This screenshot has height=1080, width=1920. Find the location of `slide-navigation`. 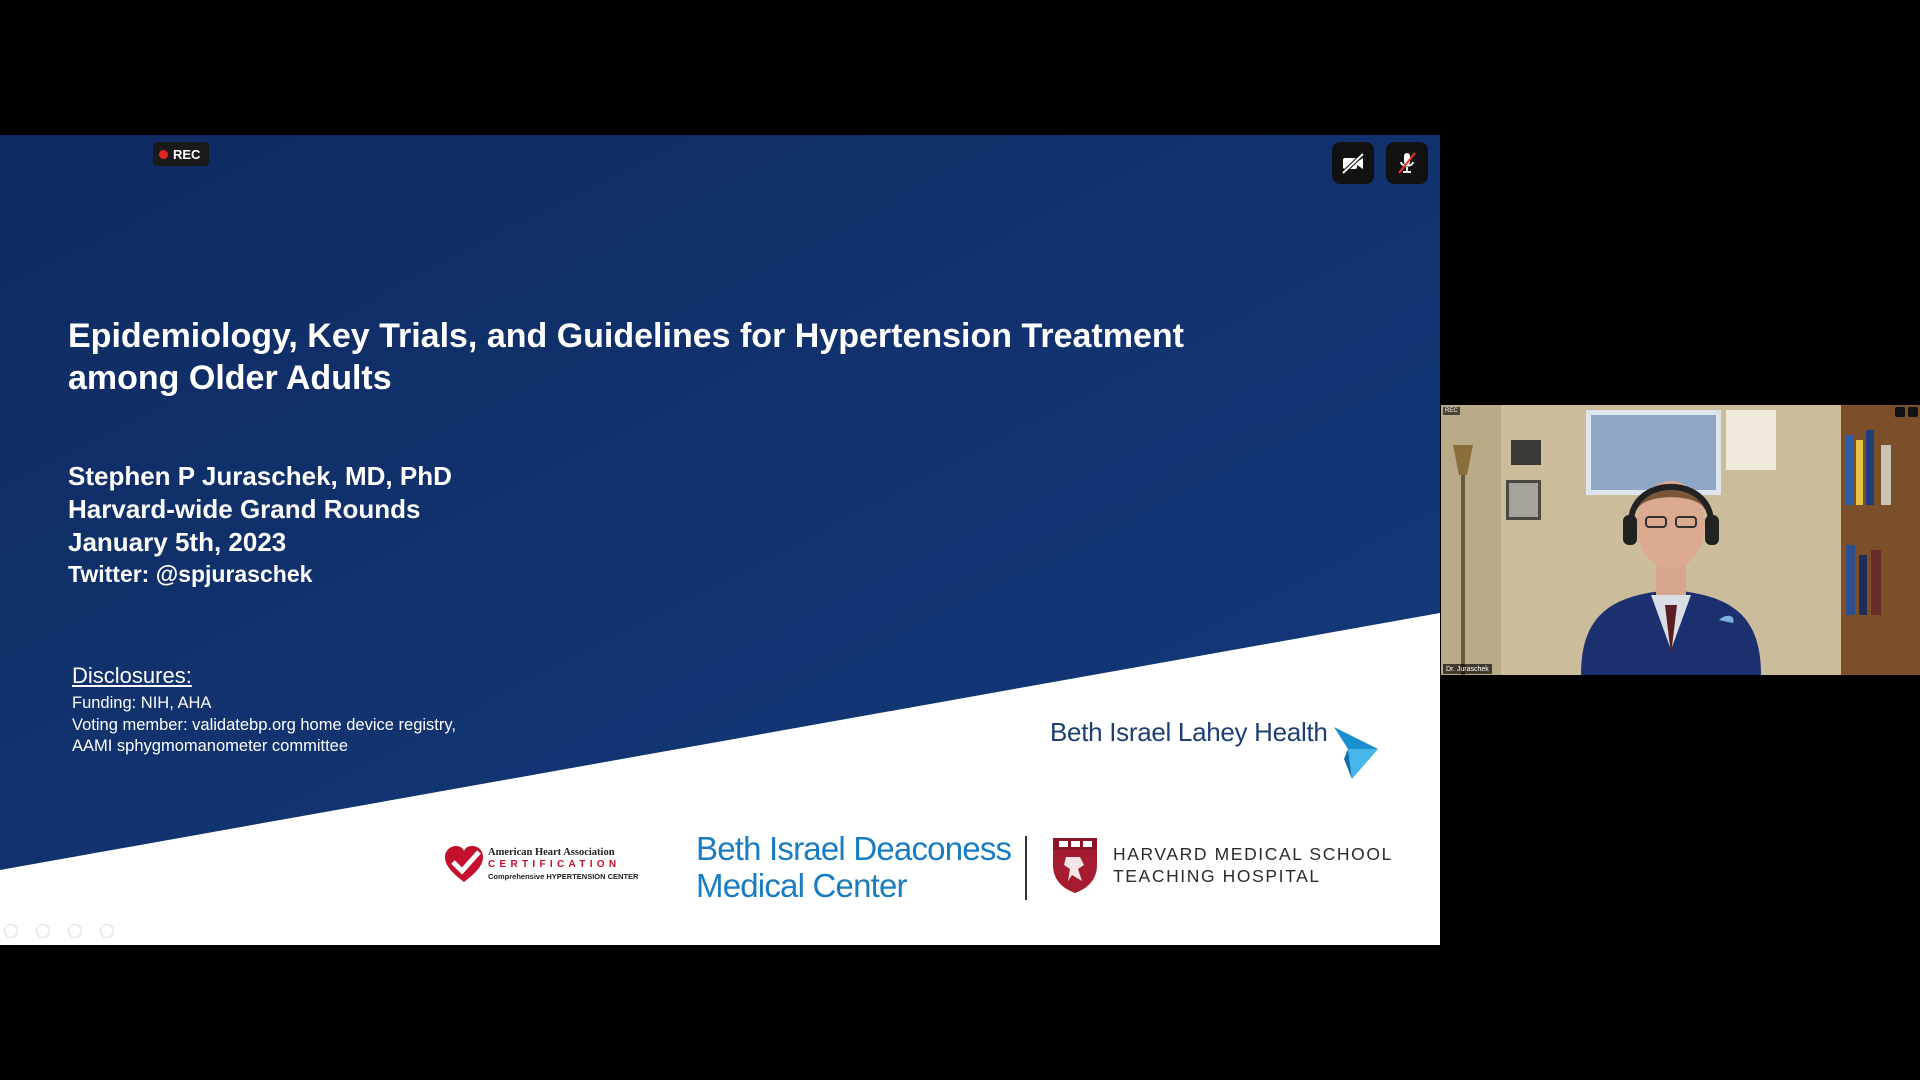

slide-navigation is located at coordinates (69, 931).